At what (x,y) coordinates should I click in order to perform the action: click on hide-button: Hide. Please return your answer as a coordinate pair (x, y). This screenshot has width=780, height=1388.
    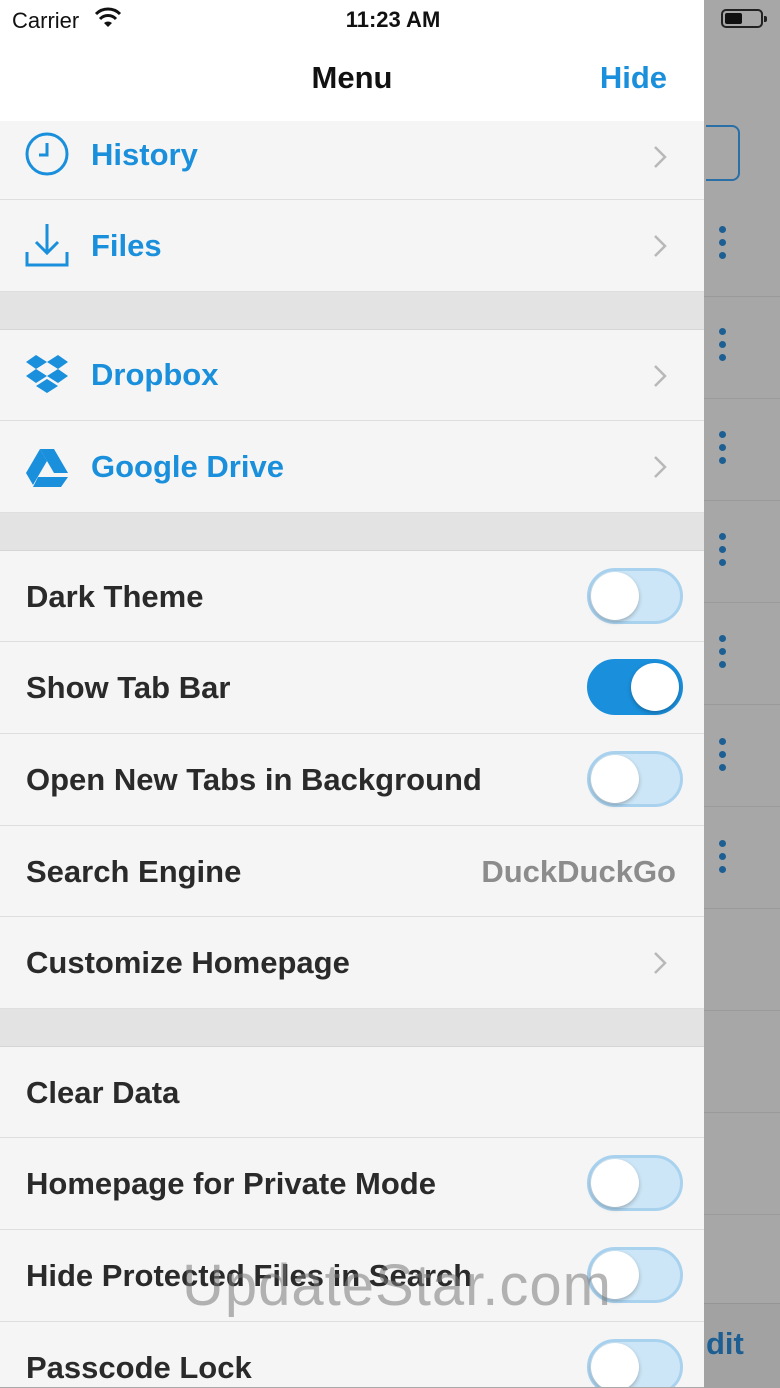
    Looking at the image, I should click on (633, 78).